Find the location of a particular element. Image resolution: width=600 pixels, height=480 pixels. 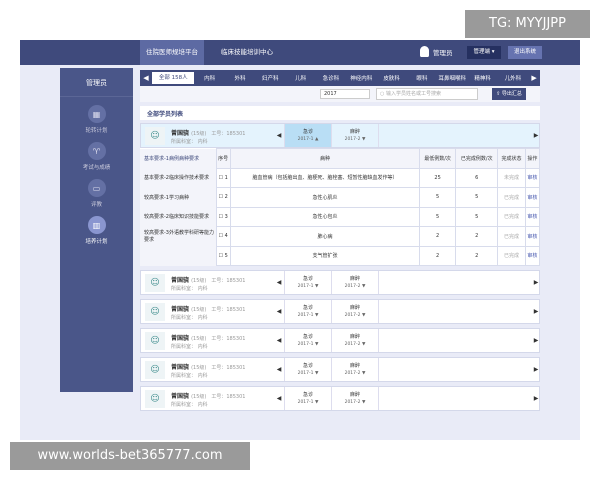

dept-tab: 儿科 is located at coordinates (300, 78).